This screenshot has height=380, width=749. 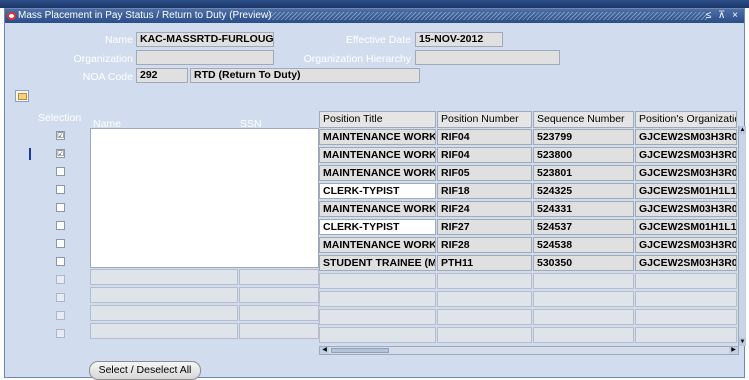 What do you see at coordinates (484, 191) in the screenshot?
I see `position-number-cell: RIF18` at bounding box center [484, 191].